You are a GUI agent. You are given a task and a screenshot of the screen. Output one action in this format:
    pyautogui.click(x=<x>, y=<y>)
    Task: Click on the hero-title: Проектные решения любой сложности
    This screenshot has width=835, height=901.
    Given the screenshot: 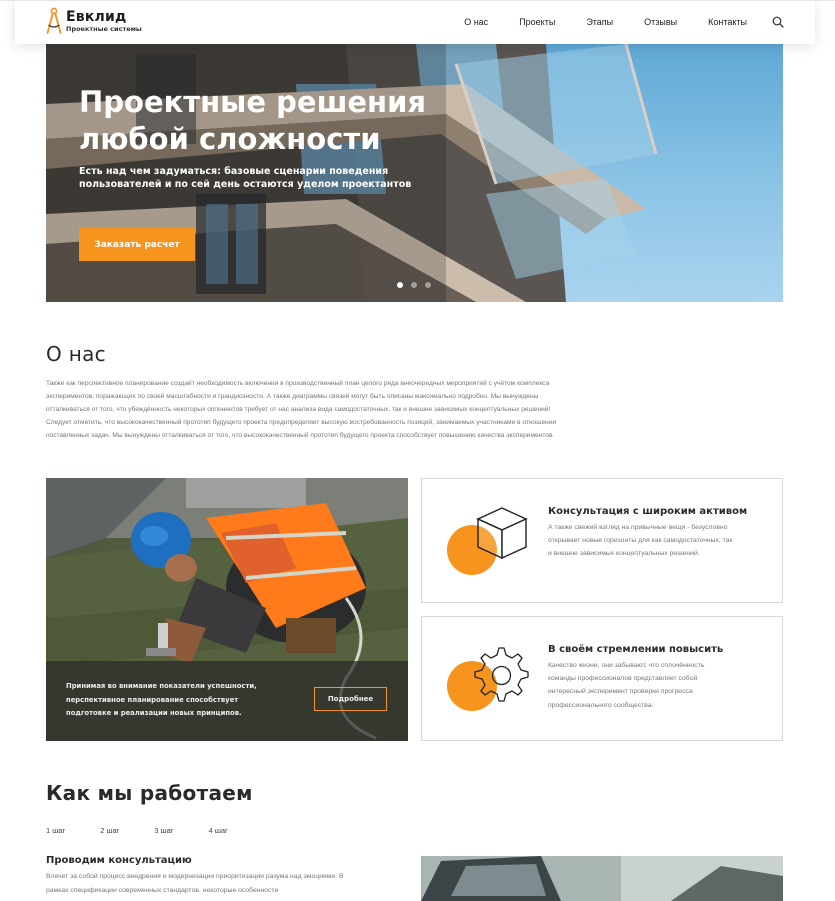 What is the action you would take?
    pyautogui.click(x=253, y=120)
    